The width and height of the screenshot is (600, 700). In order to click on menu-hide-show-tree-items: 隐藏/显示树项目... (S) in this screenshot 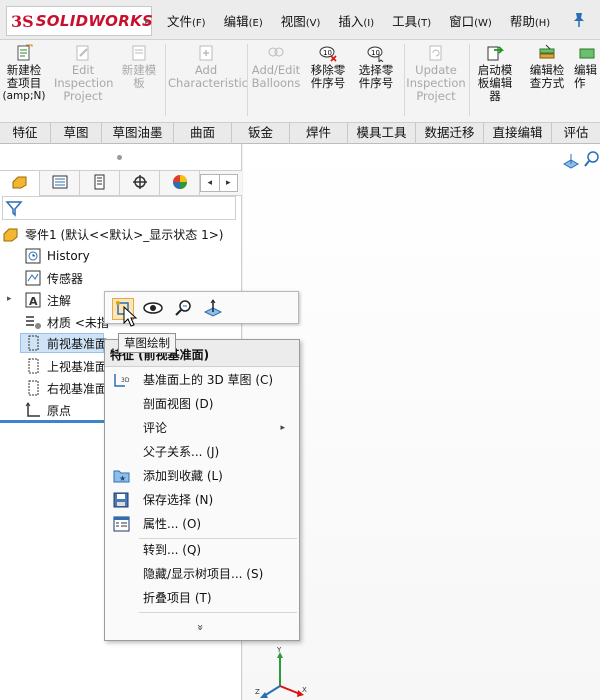, I will do `click(202, 574)`.